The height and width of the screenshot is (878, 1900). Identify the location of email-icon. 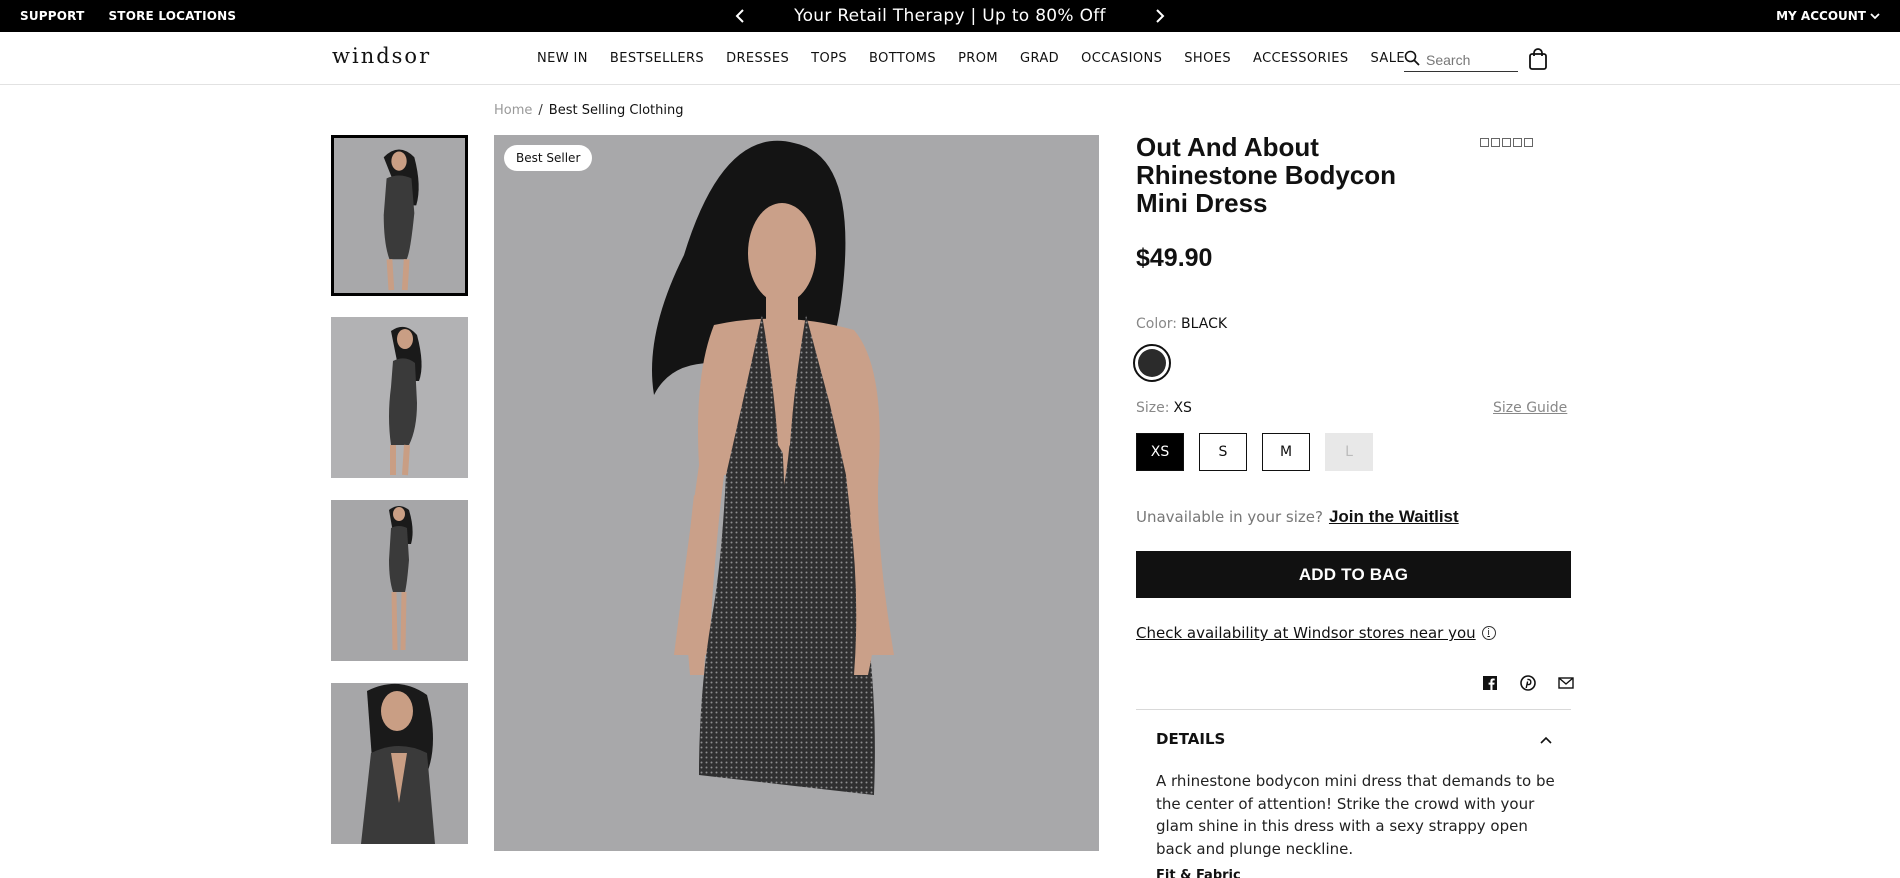
(1566, 683).